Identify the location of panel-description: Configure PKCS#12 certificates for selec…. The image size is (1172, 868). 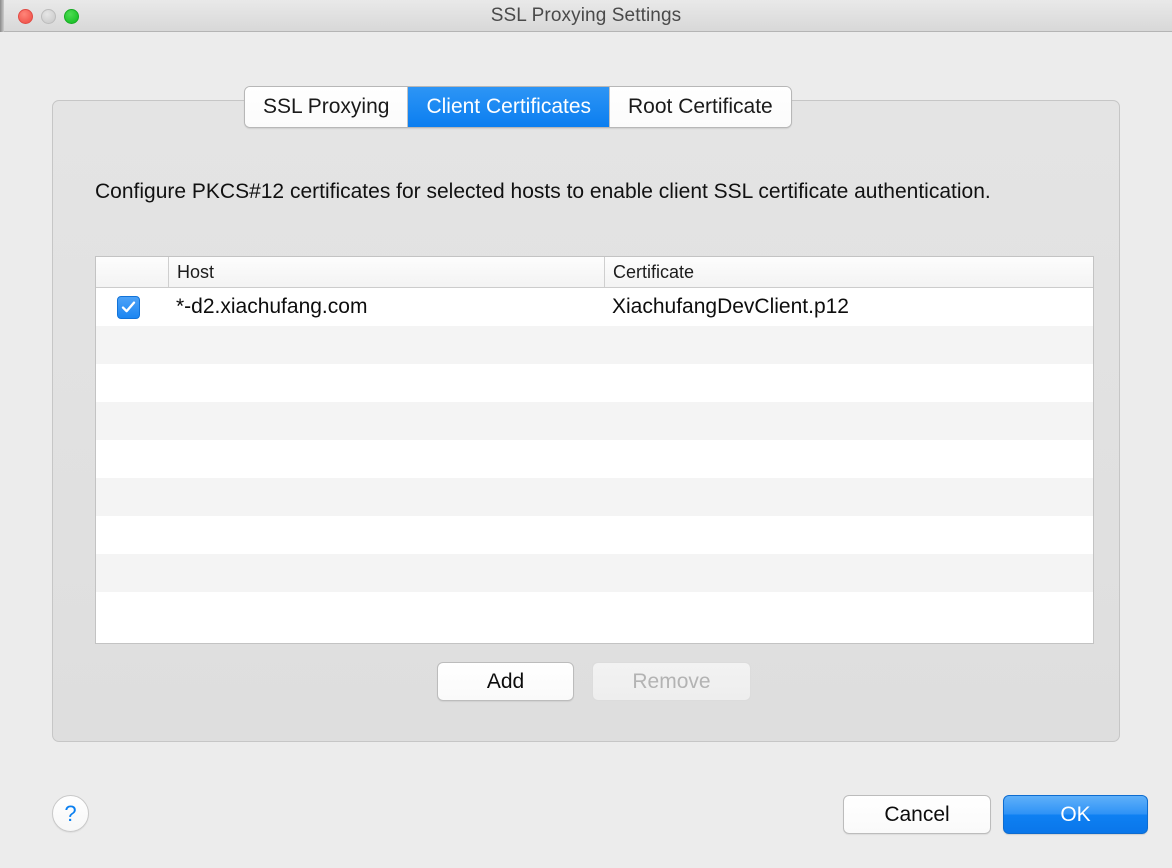
(543, 191).